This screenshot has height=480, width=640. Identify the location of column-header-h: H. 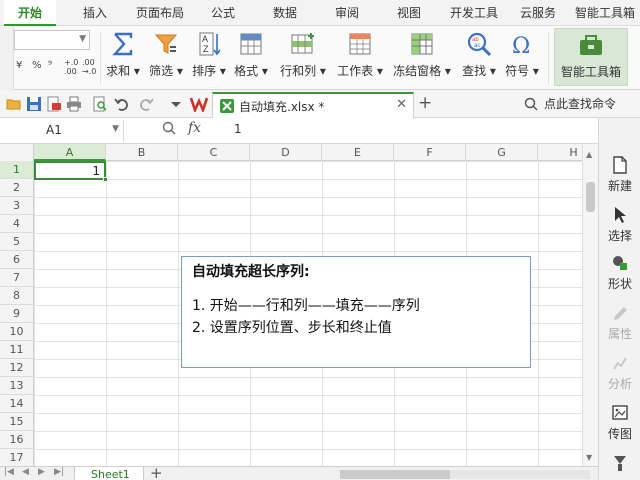
(560, 152).